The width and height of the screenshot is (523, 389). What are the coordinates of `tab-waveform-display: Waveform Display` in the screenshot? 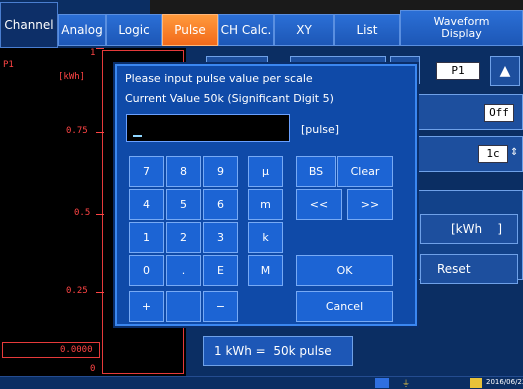 It's located at (461, 28).